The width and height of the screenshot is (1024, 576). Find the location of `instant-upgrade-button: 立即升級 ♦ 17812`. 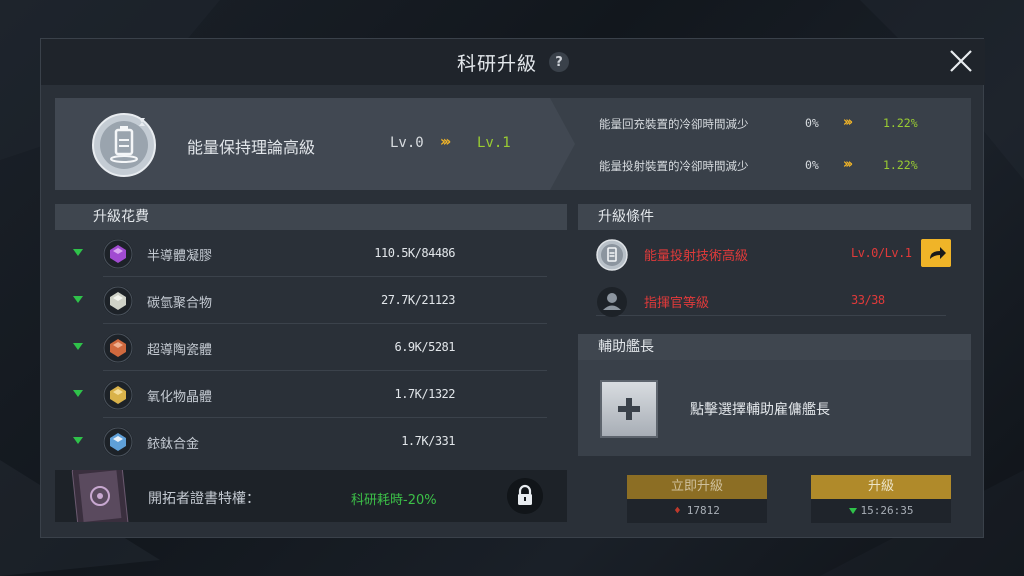

instant-upgrade-button: 立即升級 ♦ 17812 is located at coordinates (697, 499).